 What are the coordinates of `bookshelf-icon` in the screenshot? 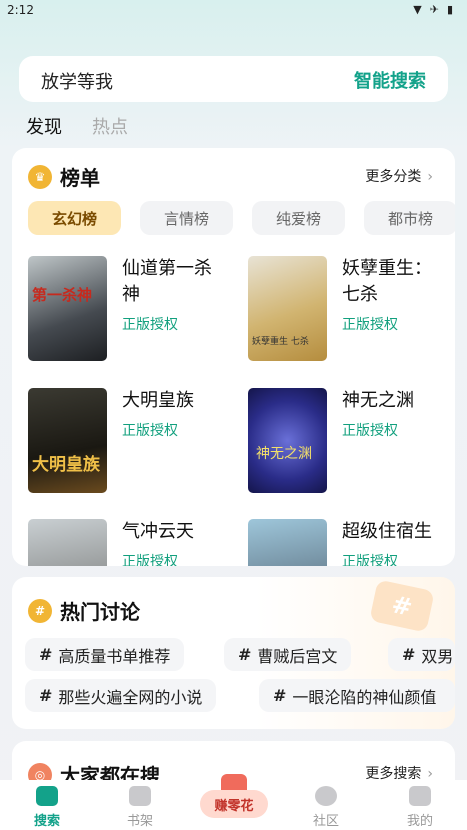 It's located at (140, 796).